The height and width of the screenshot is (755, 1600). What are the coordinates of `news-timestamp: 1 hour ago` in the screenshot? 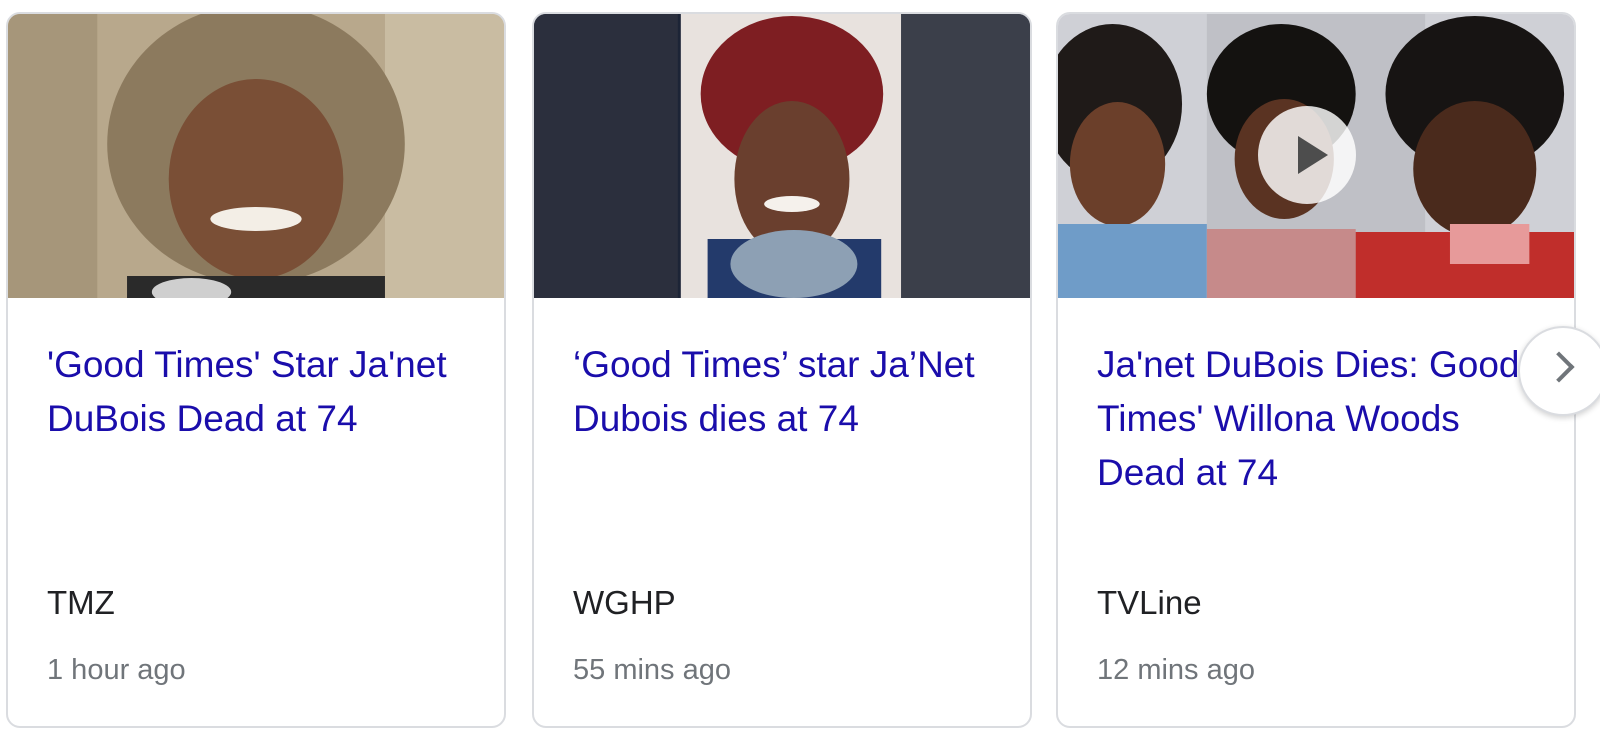 It's located at (116, 670).